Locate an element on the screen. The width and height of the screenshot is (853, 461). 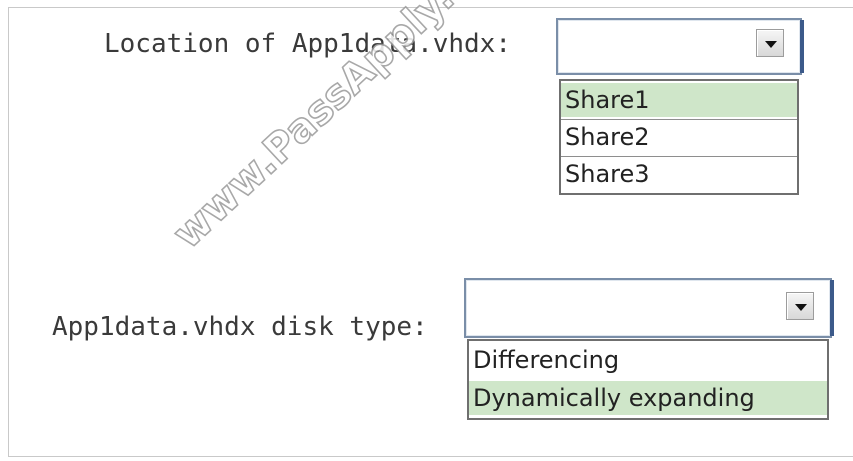
option-share3: Share3 is located at coordinates (679, 174).